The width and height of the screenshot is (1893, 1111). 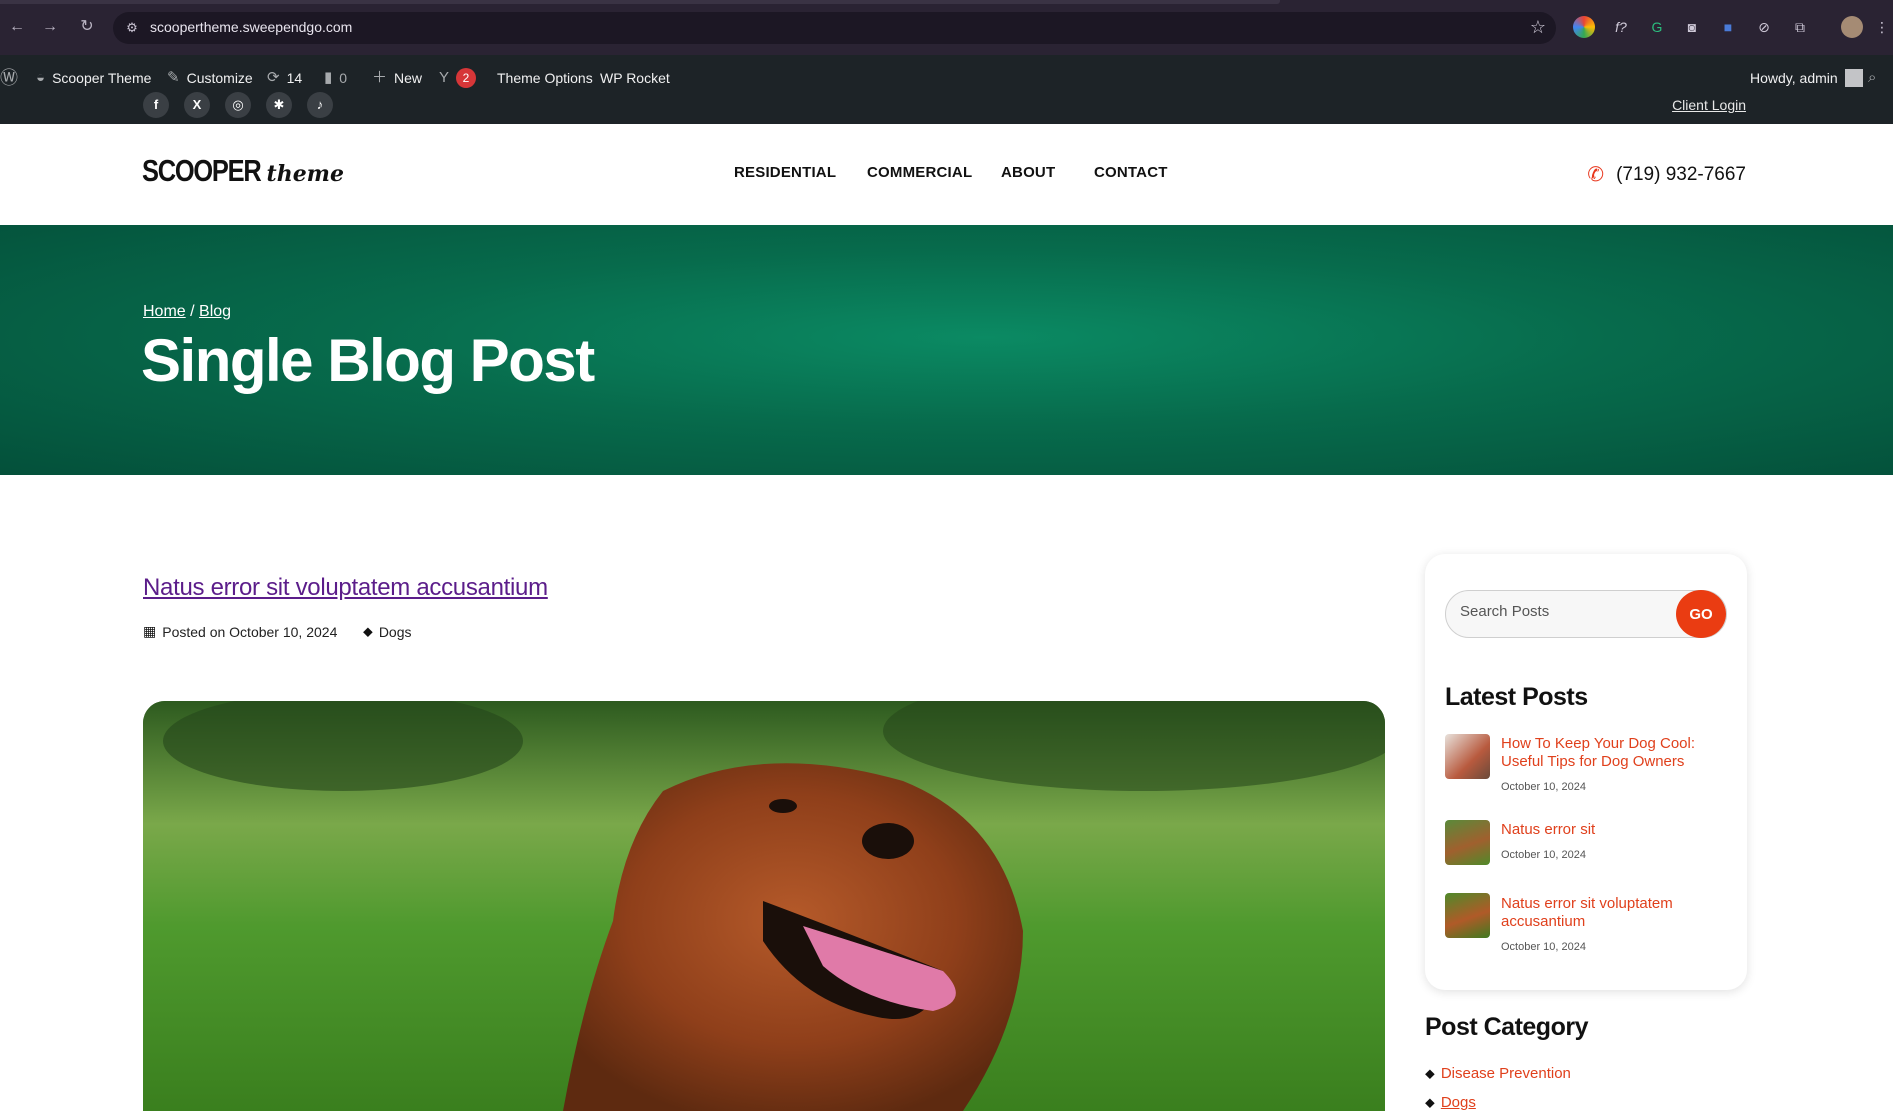 What do you see at coordinates (345, 588) in the screenshot?
I see `post-title-link: Natus error sit voluptatem accusantium` at bounding box center [345, 588].